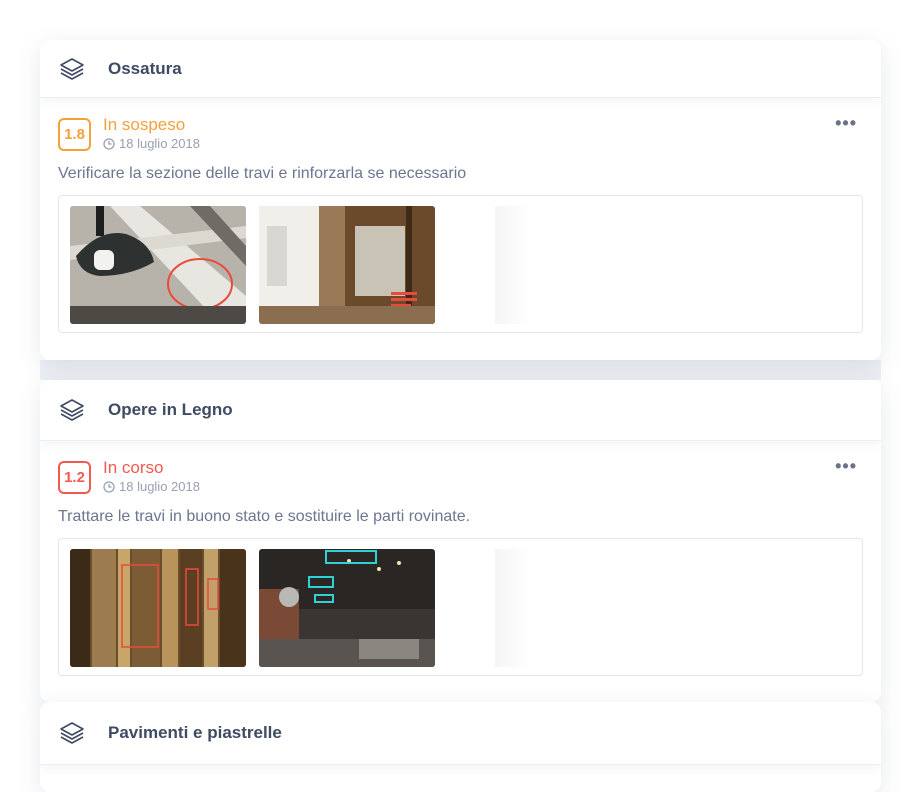 This screenshot has height=792, width=922. I want to click on loft-interior-photo, so click(347, 608).